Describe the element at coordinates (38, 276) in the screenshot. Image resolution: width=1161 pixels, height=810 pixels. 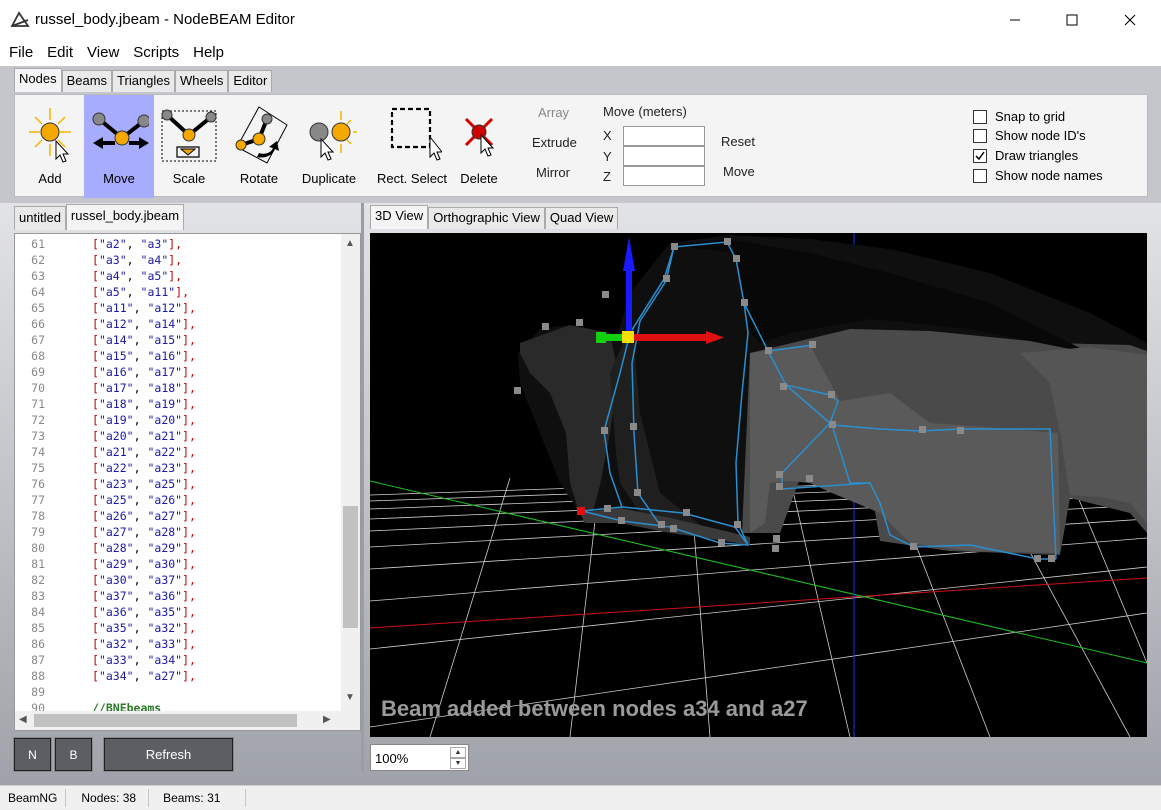
I see `line-number: 63` at that location.